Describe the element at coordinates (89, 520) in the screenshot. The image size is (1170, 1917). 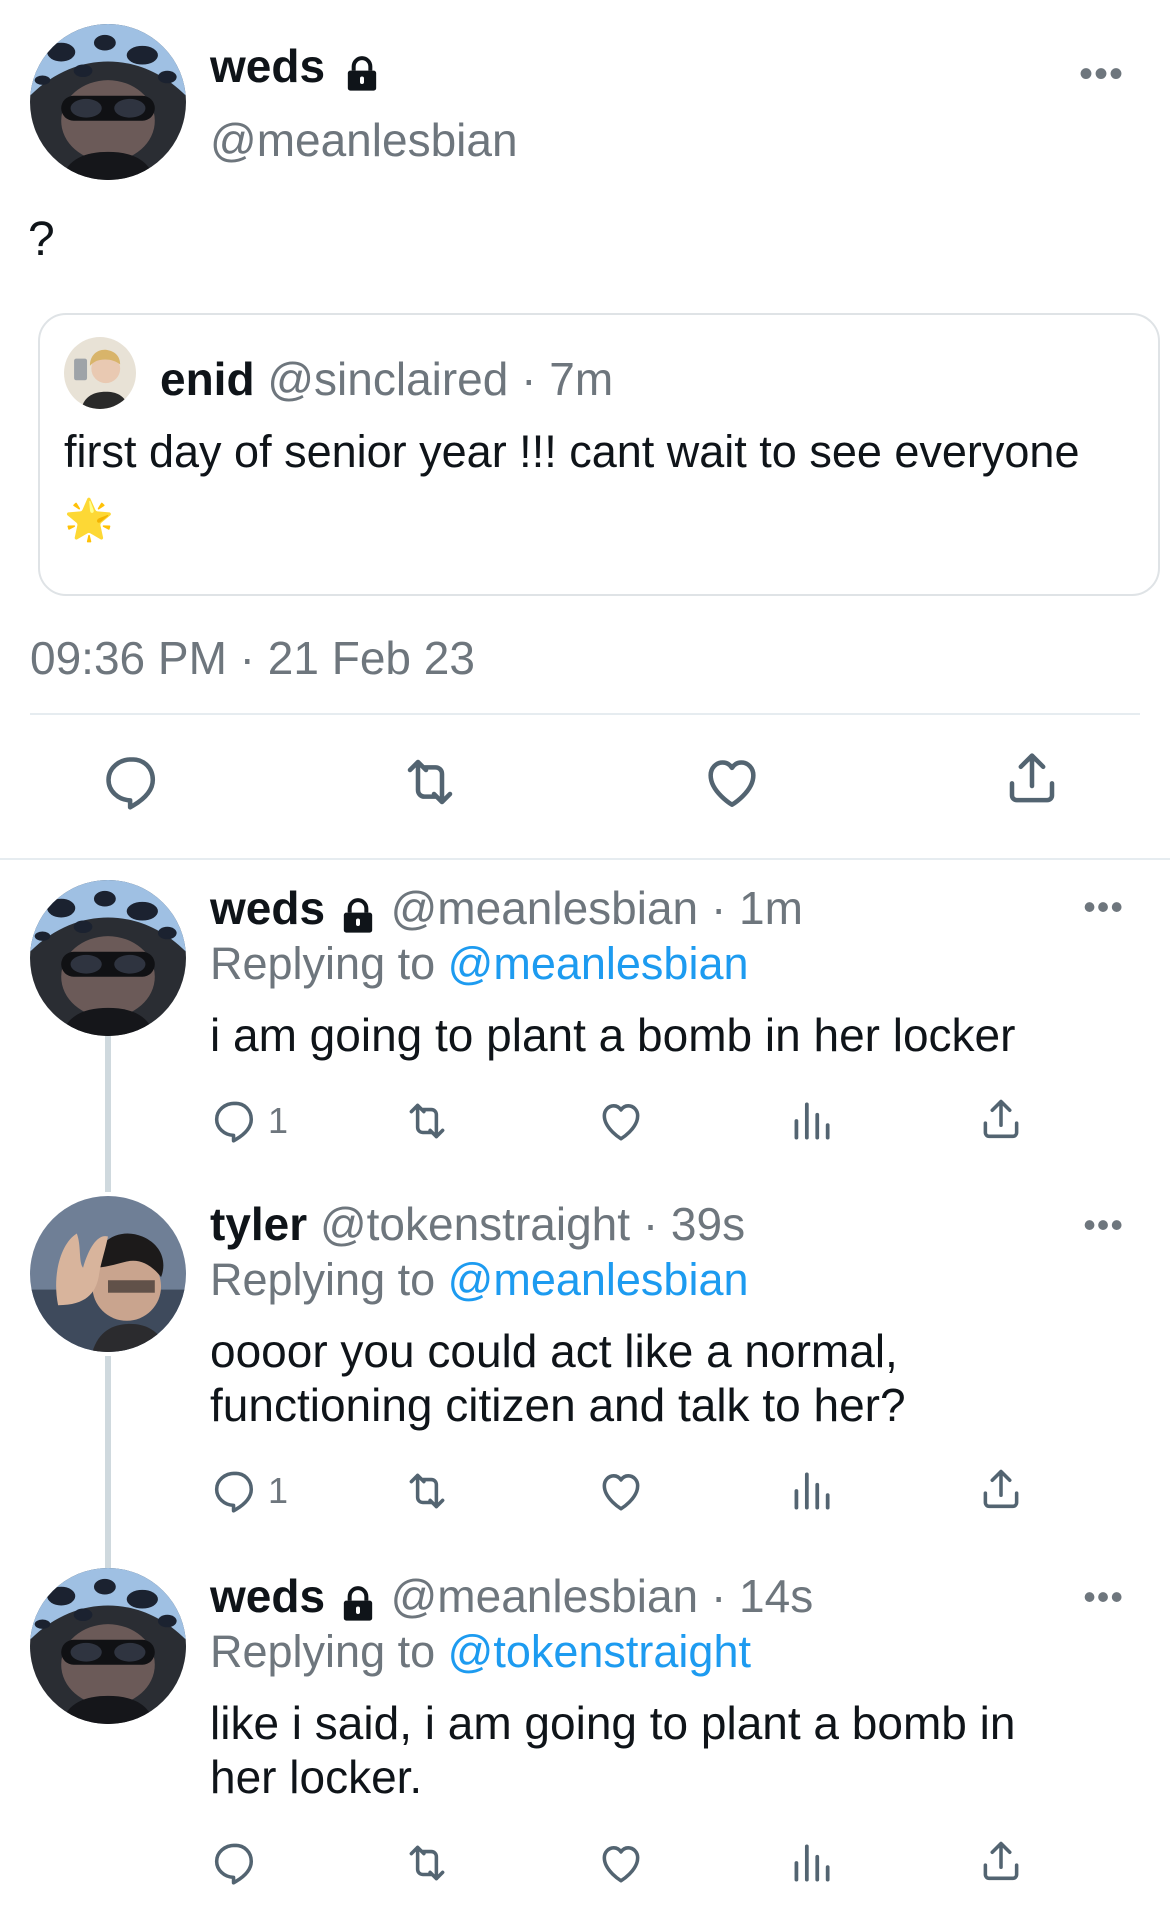
I see `star-emoji-icon: 🌟` at that location.